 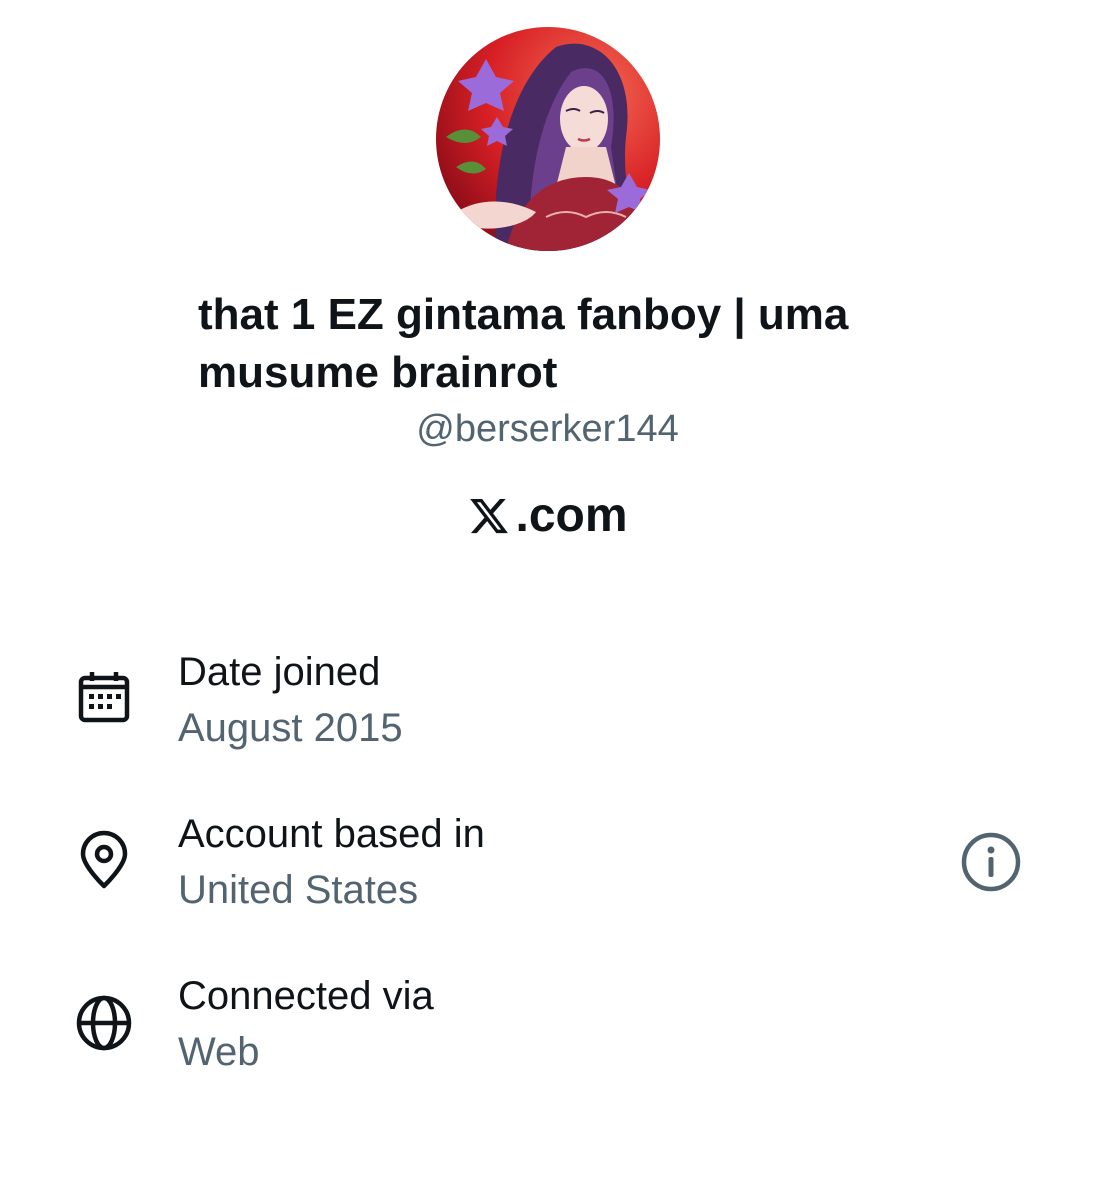 What do you see at coordinates (104, 697) in the screenshot?
I see `calendar-icon` at bounding box center [104, 697].